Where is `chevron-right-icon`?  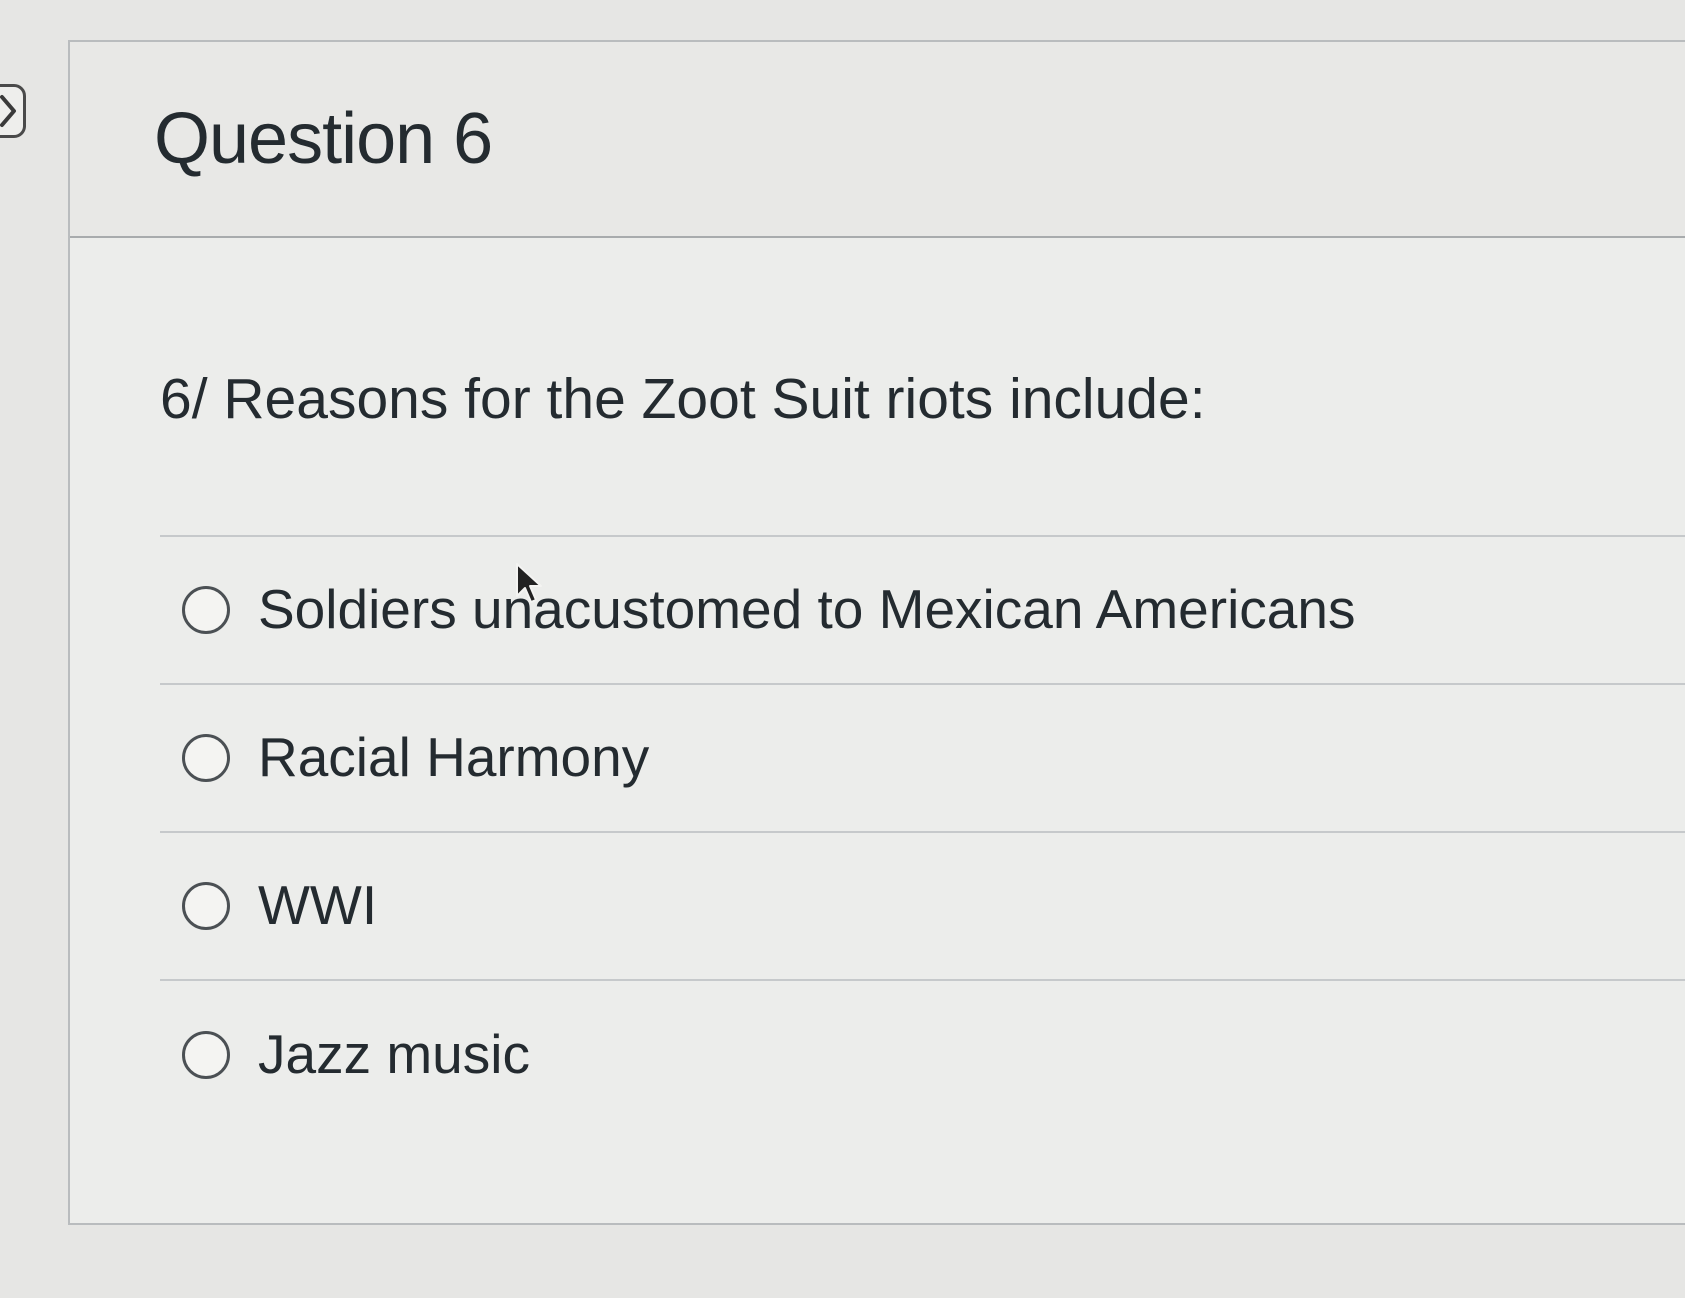
chevron-right-icon is located at coordinates (8, 111).